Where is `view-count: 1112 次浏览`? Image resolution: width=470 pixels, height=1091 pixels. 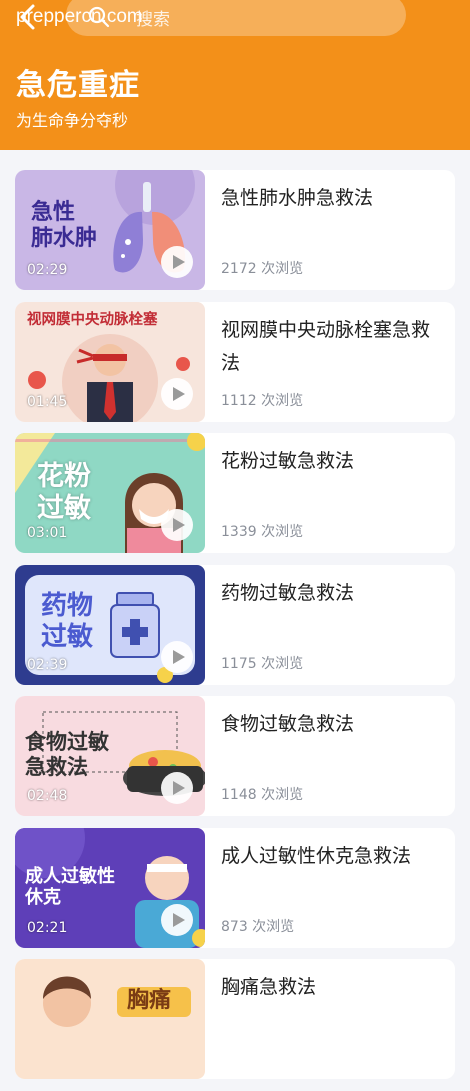
view-count: 1112 次浏览 is located at coordinates (262, 400).